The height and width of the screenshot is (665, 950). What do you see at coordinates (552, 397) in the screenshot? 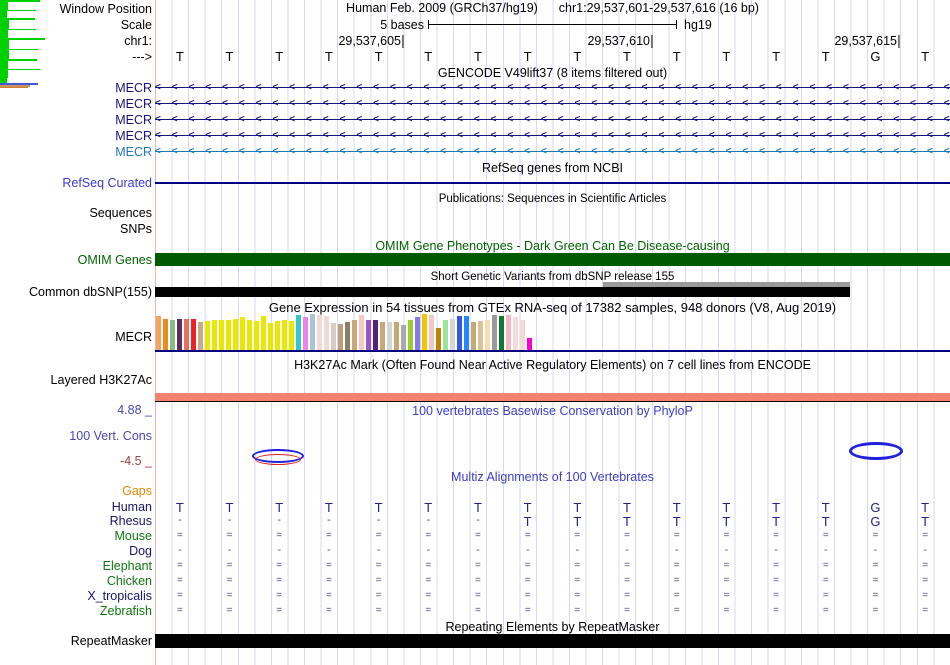
I see `h3k27ac-signal-bar` at bounding box center [552, 397].